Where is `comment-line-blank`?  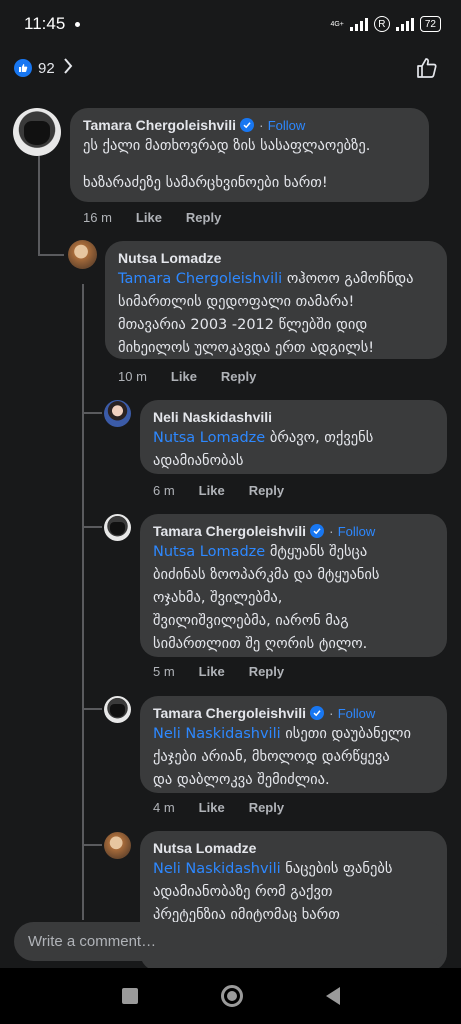 comment-line-blank is located at coordinates (250, 165).